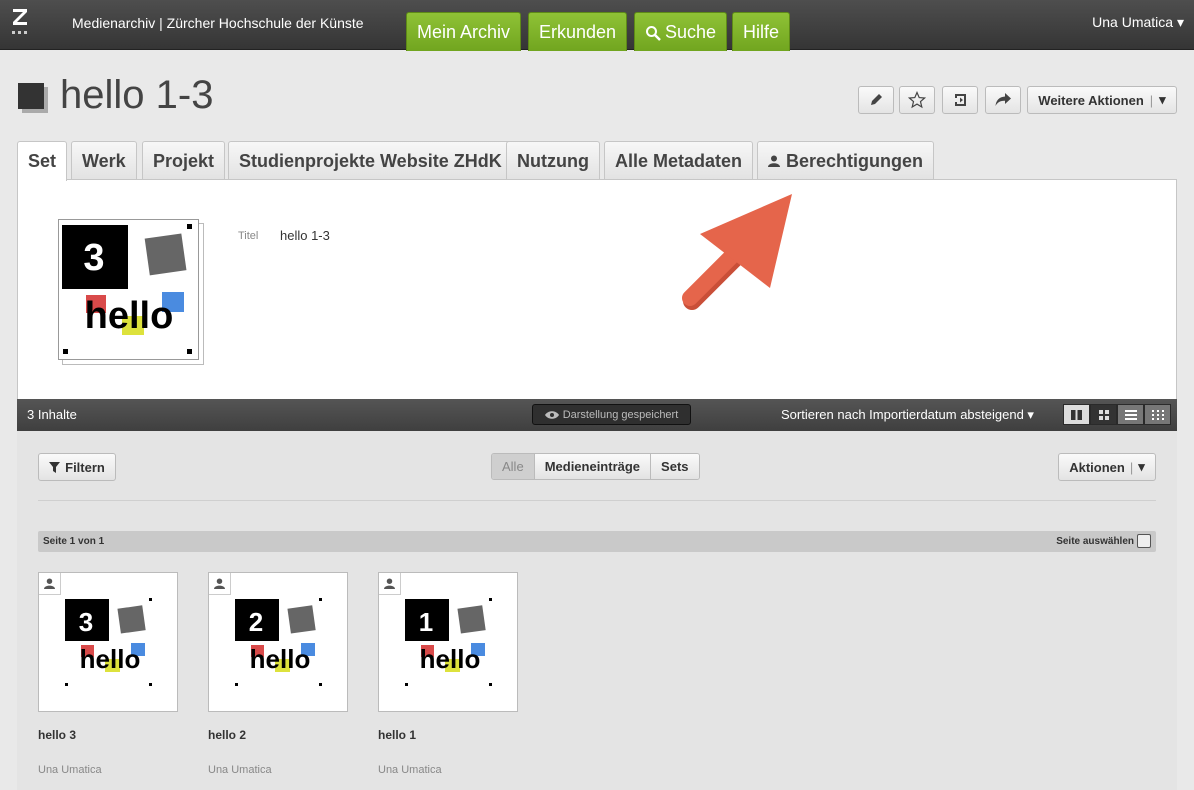 This screenshot has width=1194, height=790. What do you see at coordinates (513, 466) in the screenshot?
I see `segment-alle: Alle` at bounding box center [513, 466].